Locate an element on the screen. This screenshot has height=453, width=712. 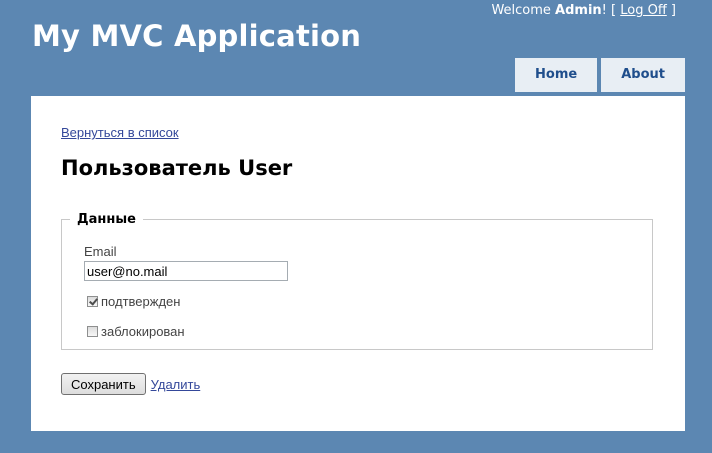
blocked-label: заблокирован is located at coordinates (143, 331).